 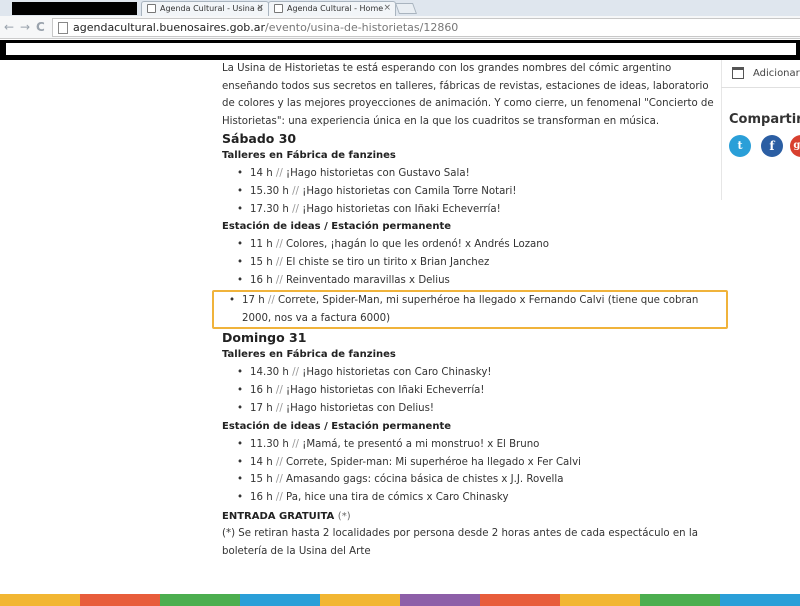 I want to click on tab-title: Agenda Cultural - Usina d, so click(x=211, y=8).